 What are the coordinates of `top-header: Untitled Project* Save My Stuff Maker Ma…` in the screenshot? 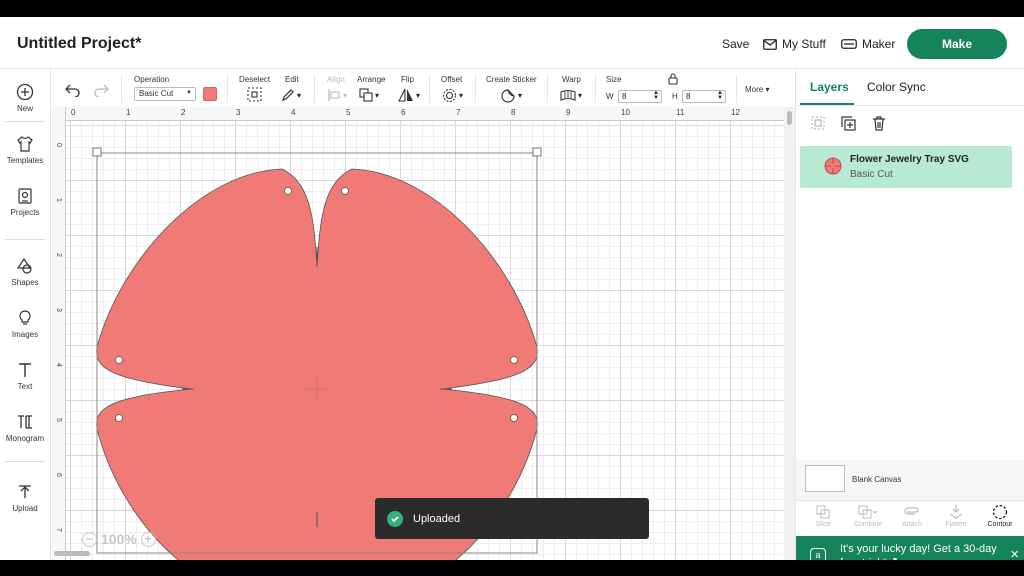 It's located at (512, 43).